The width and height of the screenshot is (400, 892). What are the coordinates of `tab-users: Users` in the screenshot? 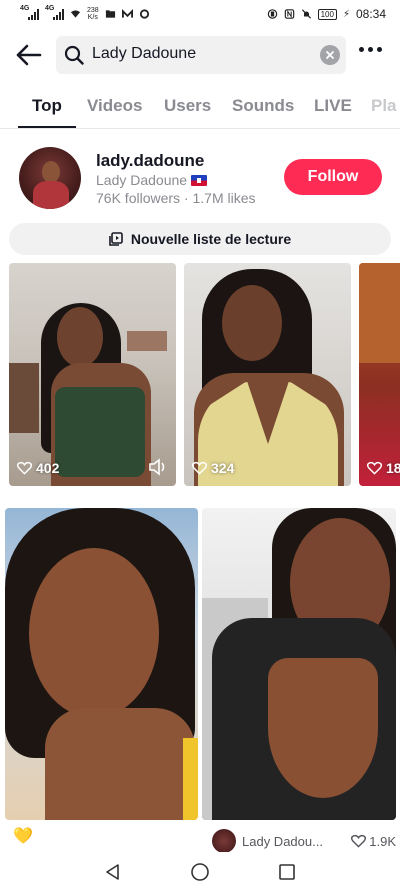 It's located at (187, 106).